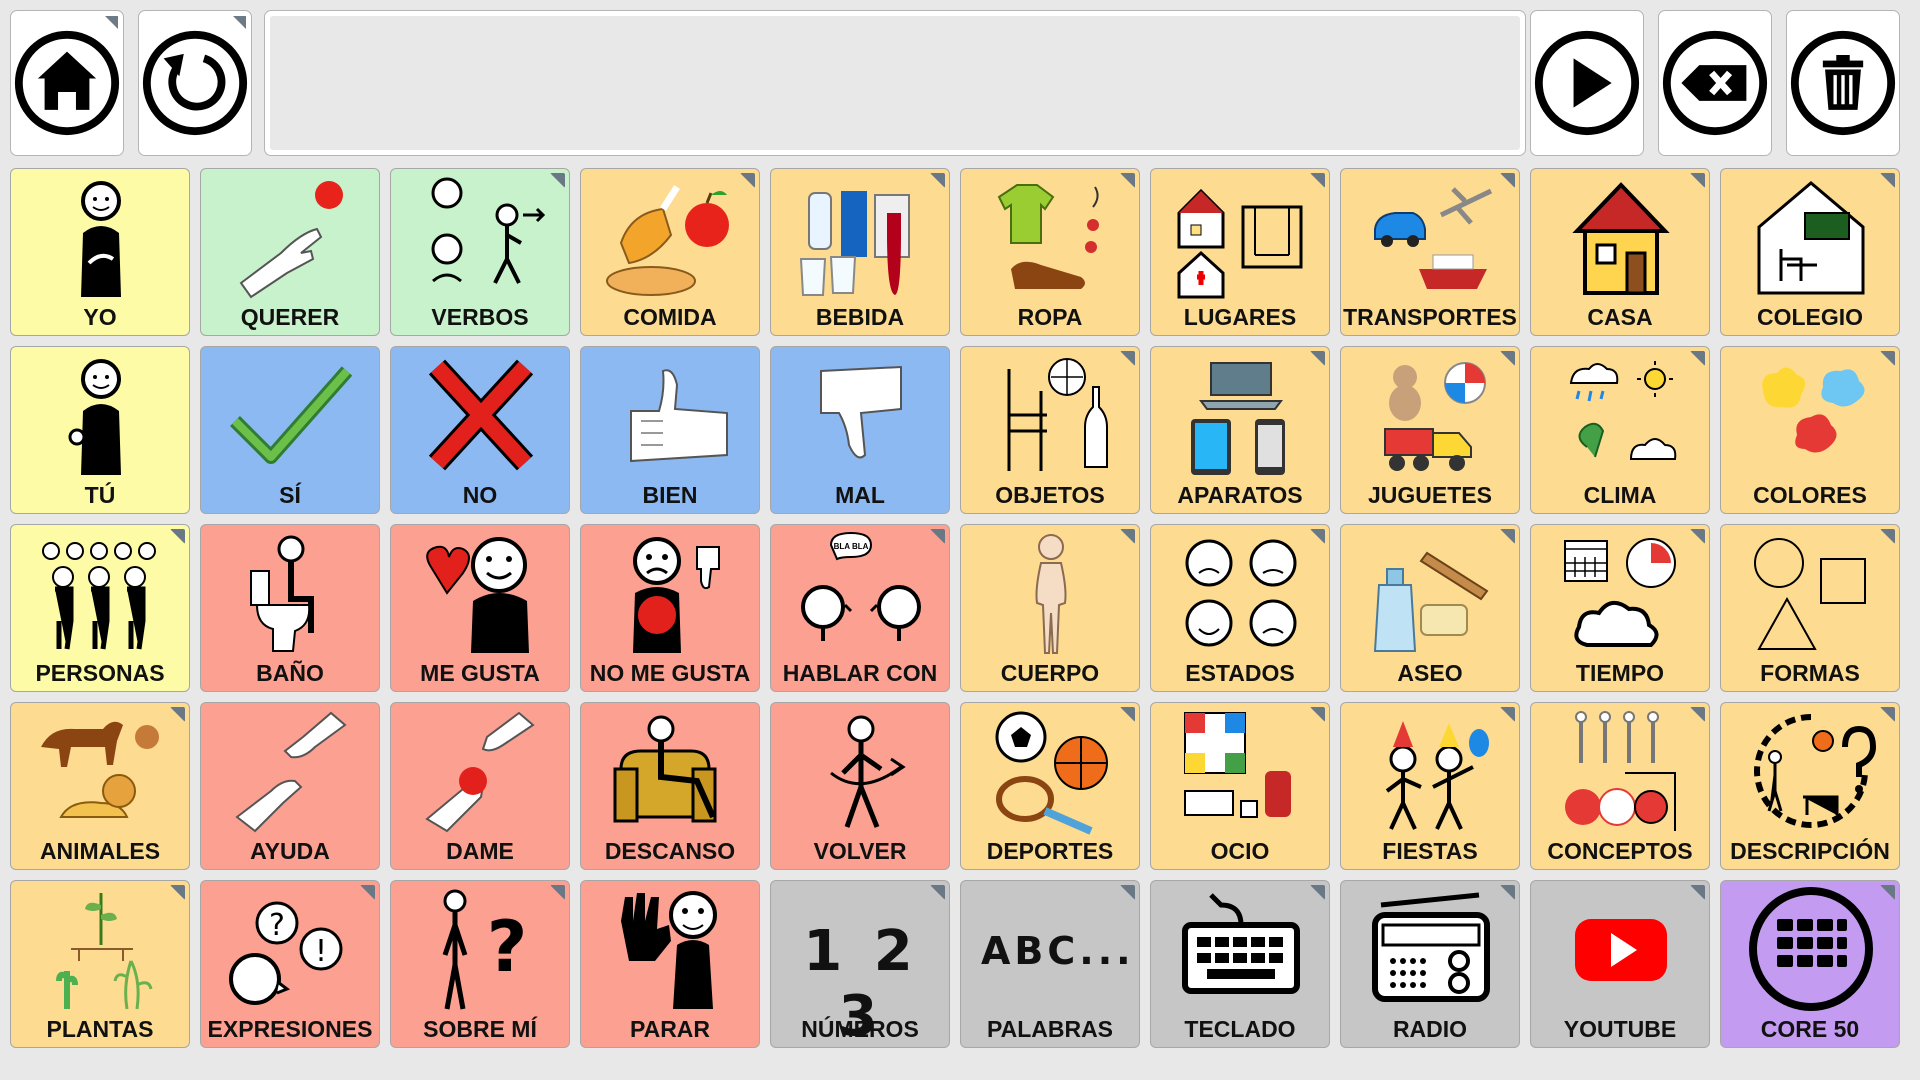 This screenshot has width=1920, height=1080. What do you see at coordinates (290, 1029) in the screenshot?
I see `cell-label: EXPRESIONES` at bounding box center [290, 1029].